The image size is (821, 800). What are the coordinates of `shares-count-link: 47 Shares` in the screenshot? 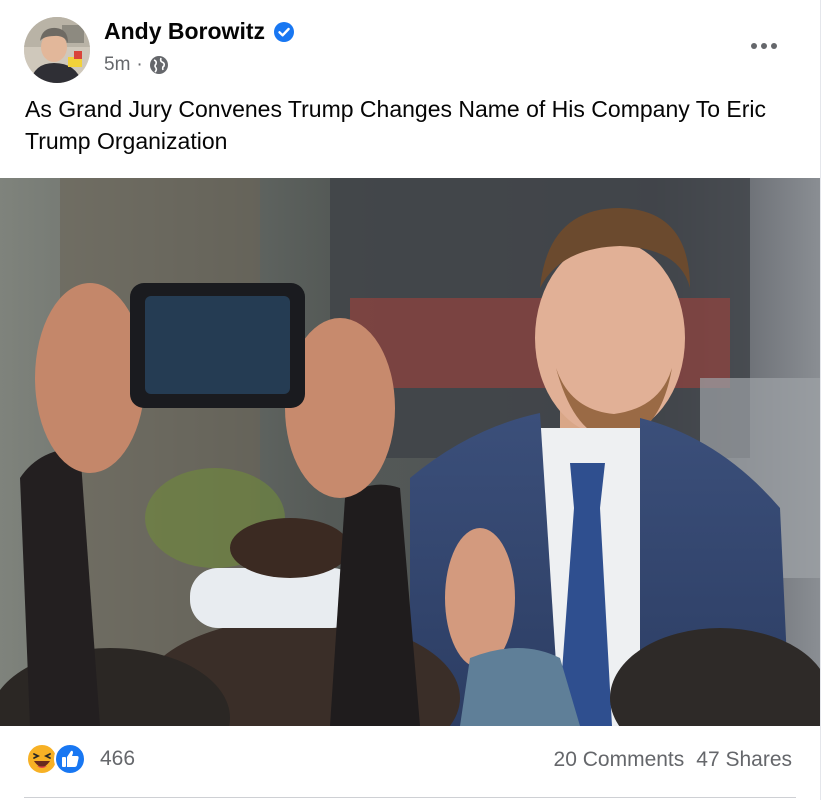 It's located at (744, 760).